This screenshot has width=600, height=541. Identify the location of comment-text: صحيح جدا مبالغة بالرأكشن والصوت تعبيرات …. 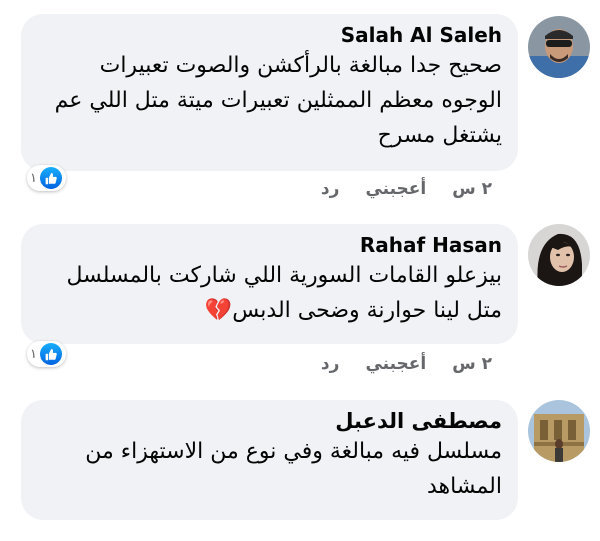
(278, 100).